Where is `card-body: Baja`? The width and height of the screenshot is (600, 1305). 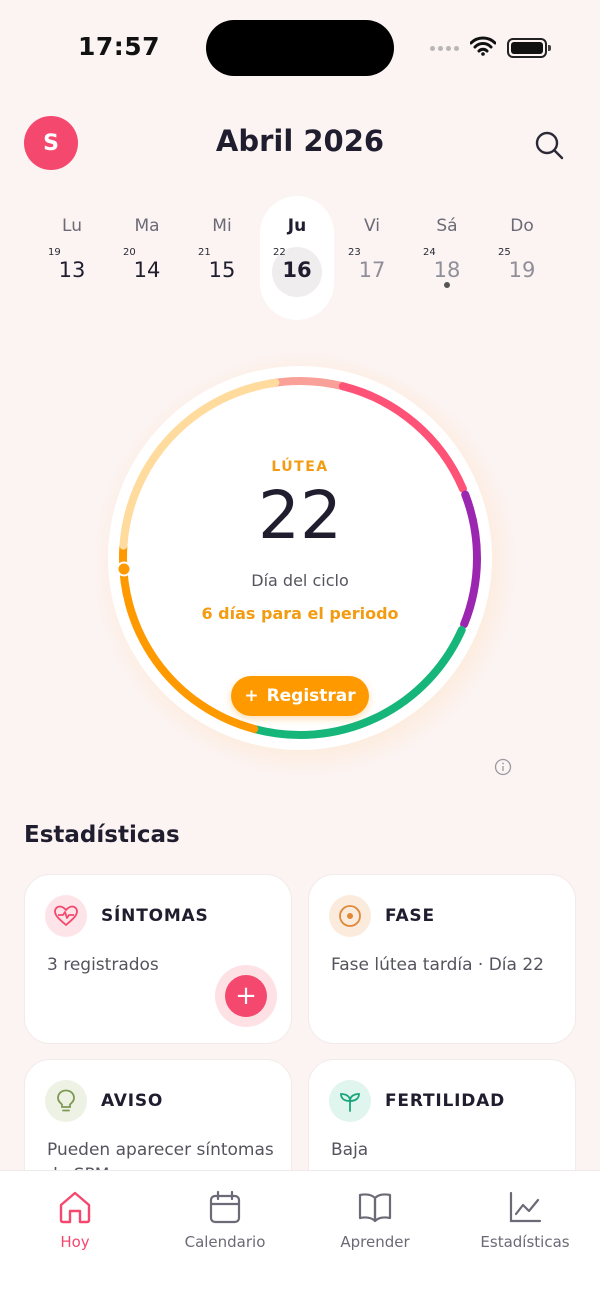
card-body: Baja is located at coordinates (350, 1150).